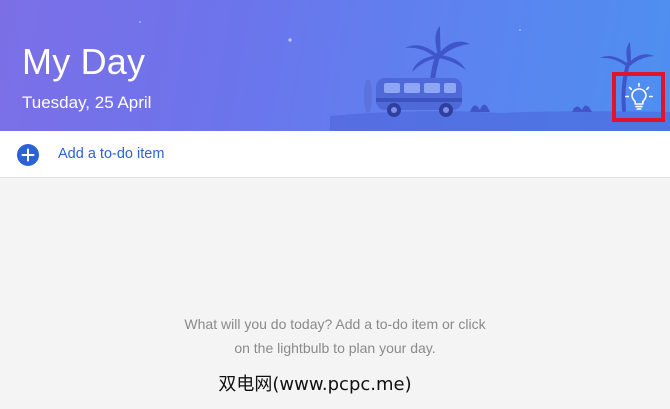 Image resolution: width=670 pixels, height=409 pixels. Describe the element at coordinates (28, 155) in the screenshot. I see `plus-circle-icon` at that location.